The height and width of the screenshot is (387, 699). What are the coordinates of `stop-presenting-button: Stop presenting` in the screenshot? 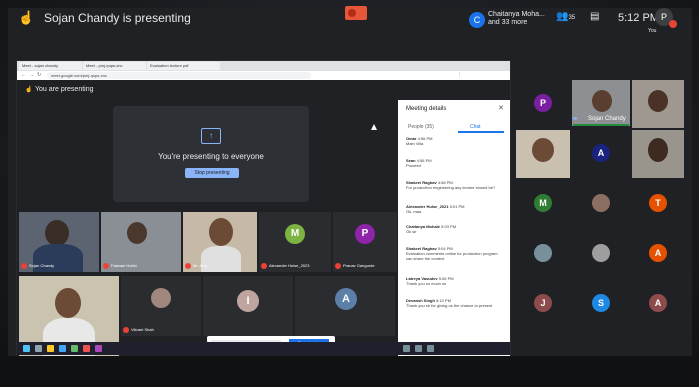 It's located at (212, 173).